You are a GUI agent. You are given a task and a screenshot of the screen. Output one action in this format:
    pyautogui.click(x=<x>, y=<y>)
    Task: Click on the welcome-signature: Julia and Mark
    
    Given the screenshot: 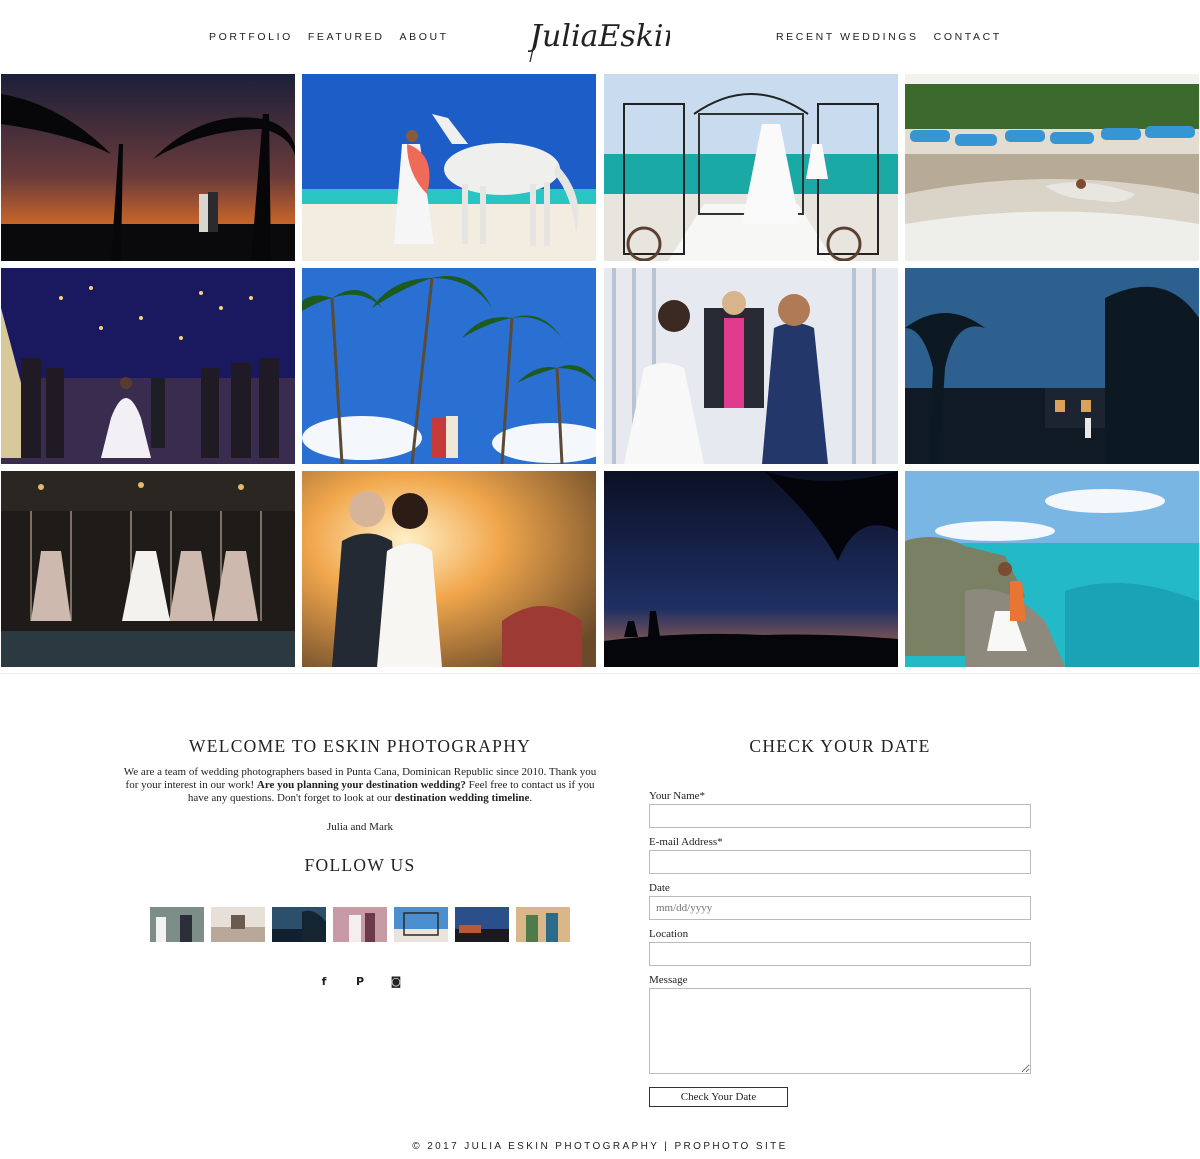 What is the action you would take?
    pyautogui.click(x=360, y=827)
    